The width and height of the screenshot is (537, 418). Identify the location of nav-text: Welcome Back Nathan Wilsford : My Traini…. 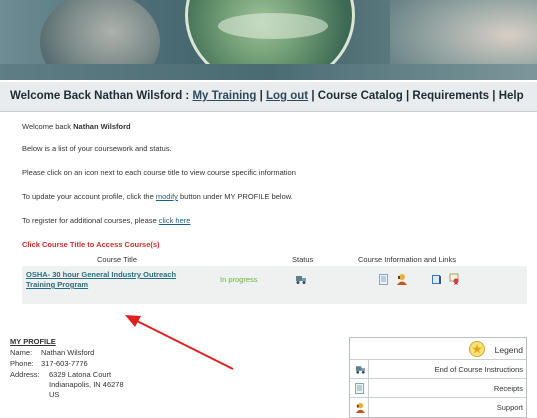
(267, 96).